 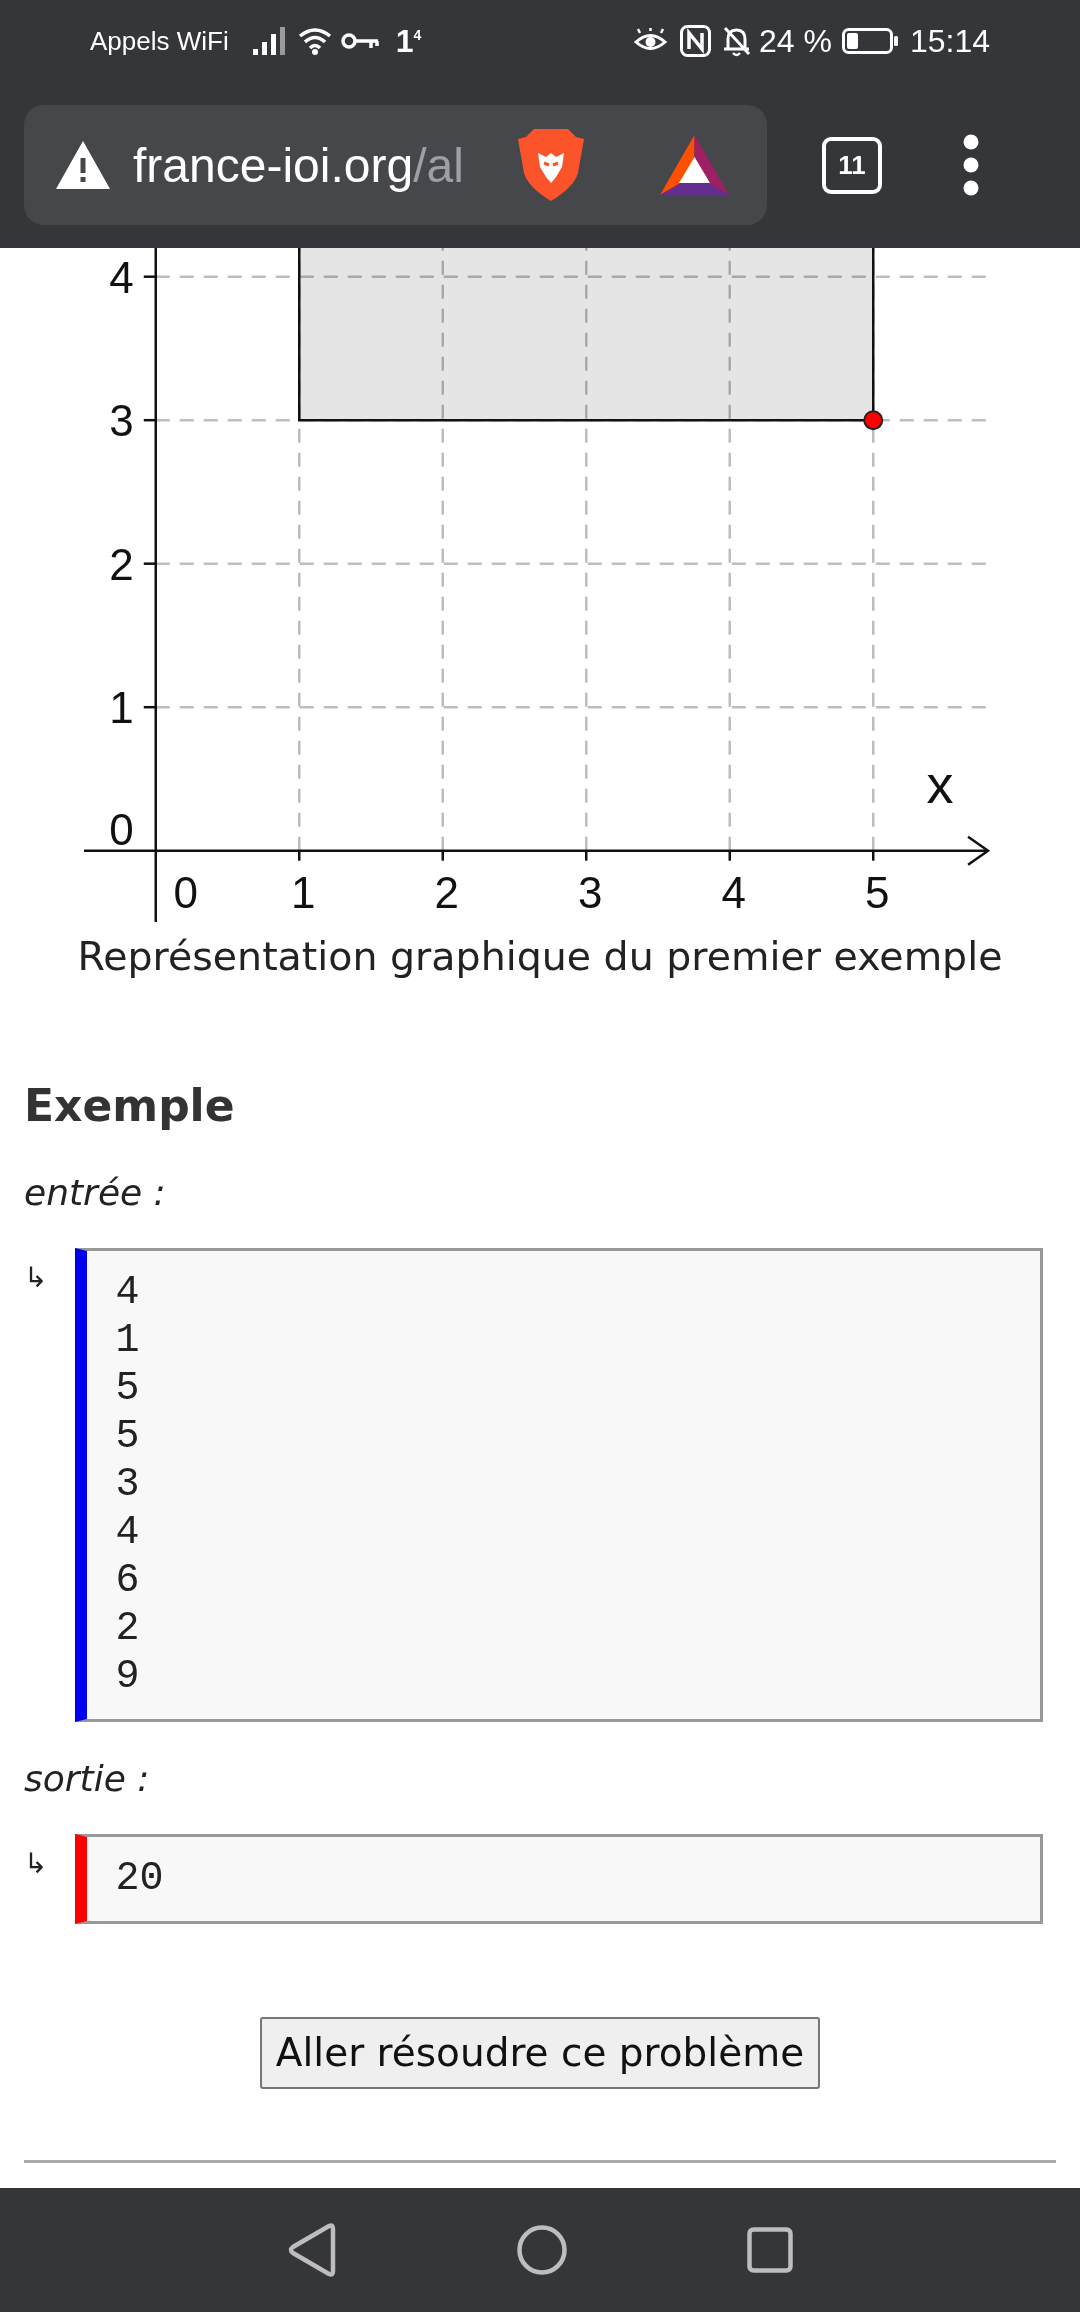 What do you see at coordinates (694, 165) in the screenshot?
I see `triangle-icon` at bounding box center [694, 165].